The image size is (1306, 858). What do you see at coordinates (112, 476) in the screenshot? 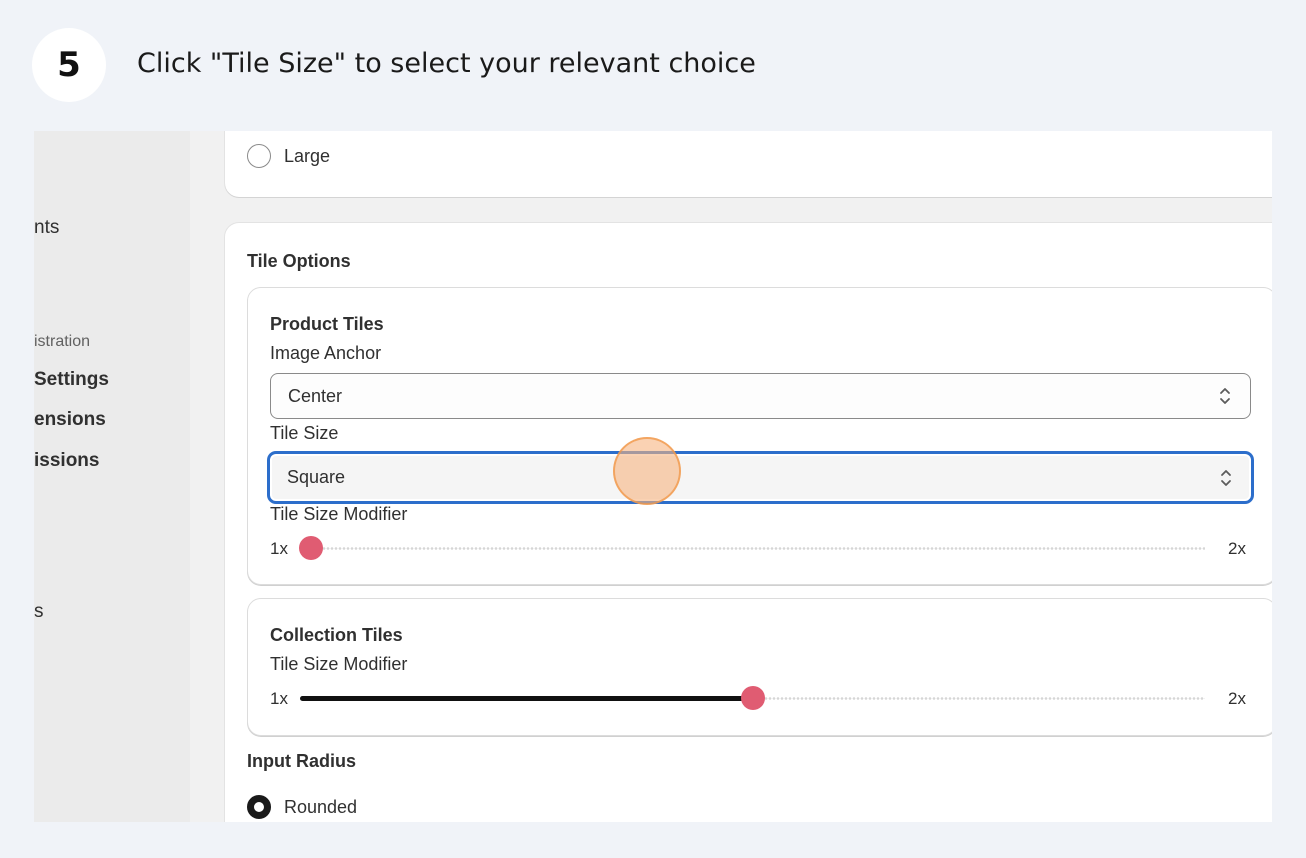
I see `sidebar: nts istration Settings ensions issions s` at bounding box center [112, 476].